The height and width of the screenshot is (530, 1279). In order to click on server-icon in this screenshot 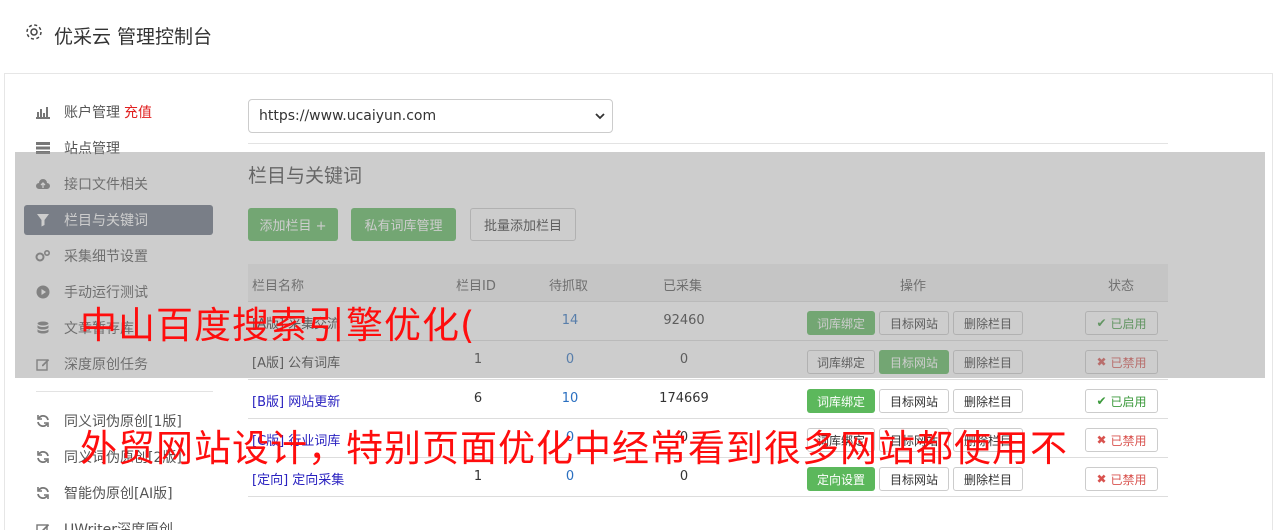, I will do `click(43, 148)`.